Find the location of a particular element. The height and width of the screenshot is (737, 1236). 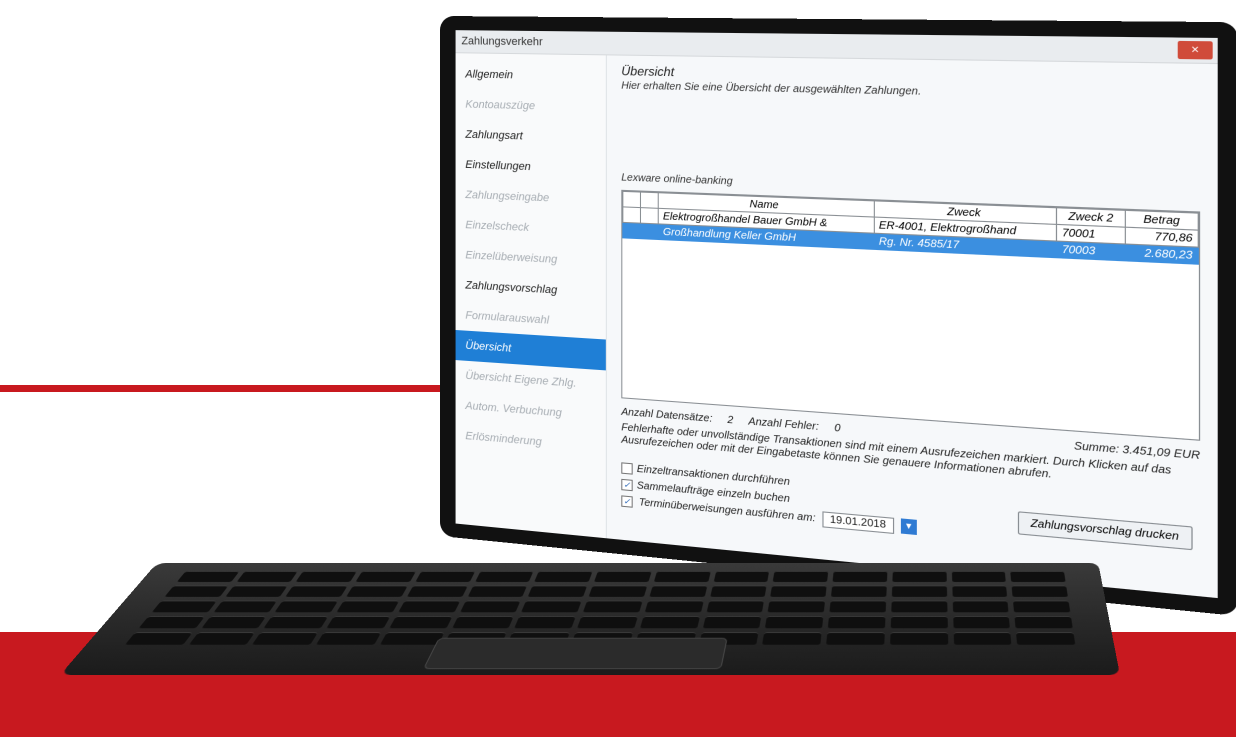

window-title: Zahlungsverkehr is located at coordinates (501, 41).